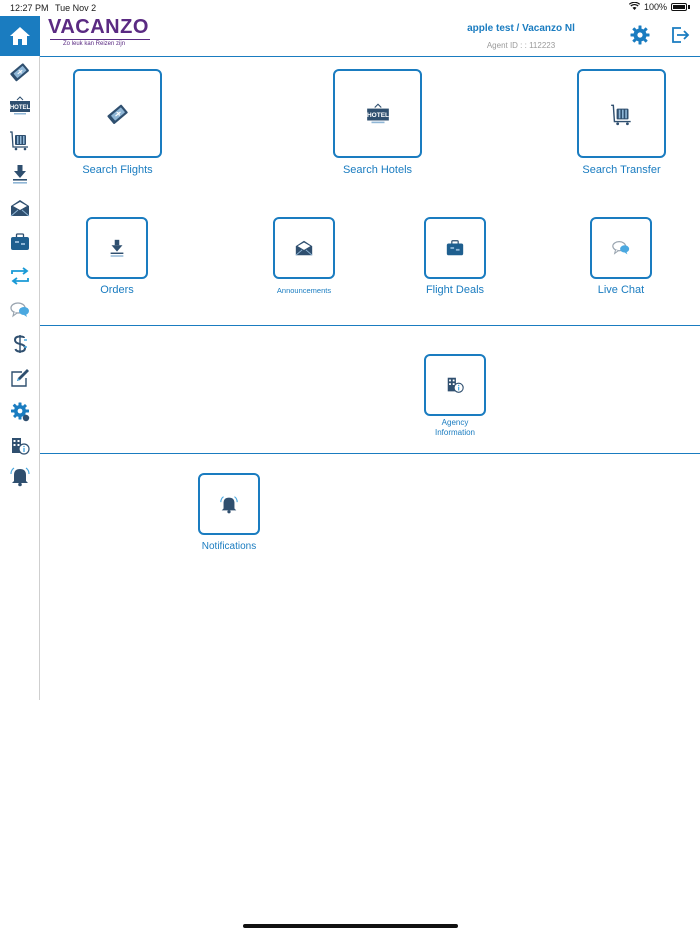 The width and height of the screenshot is (700, 934). Describe the element at coordinates (455, 290) in the screenshot. I see `flight-deals-label: Flight Deals` at that location.